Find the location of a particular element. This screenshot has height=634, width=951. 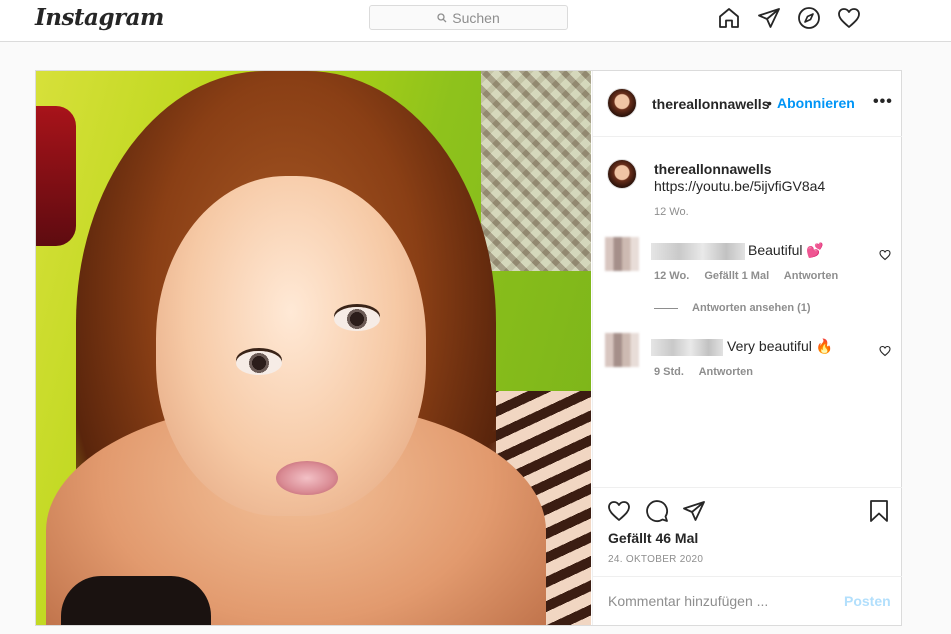

explore-compass-icon is located at coordinates (809, 18).